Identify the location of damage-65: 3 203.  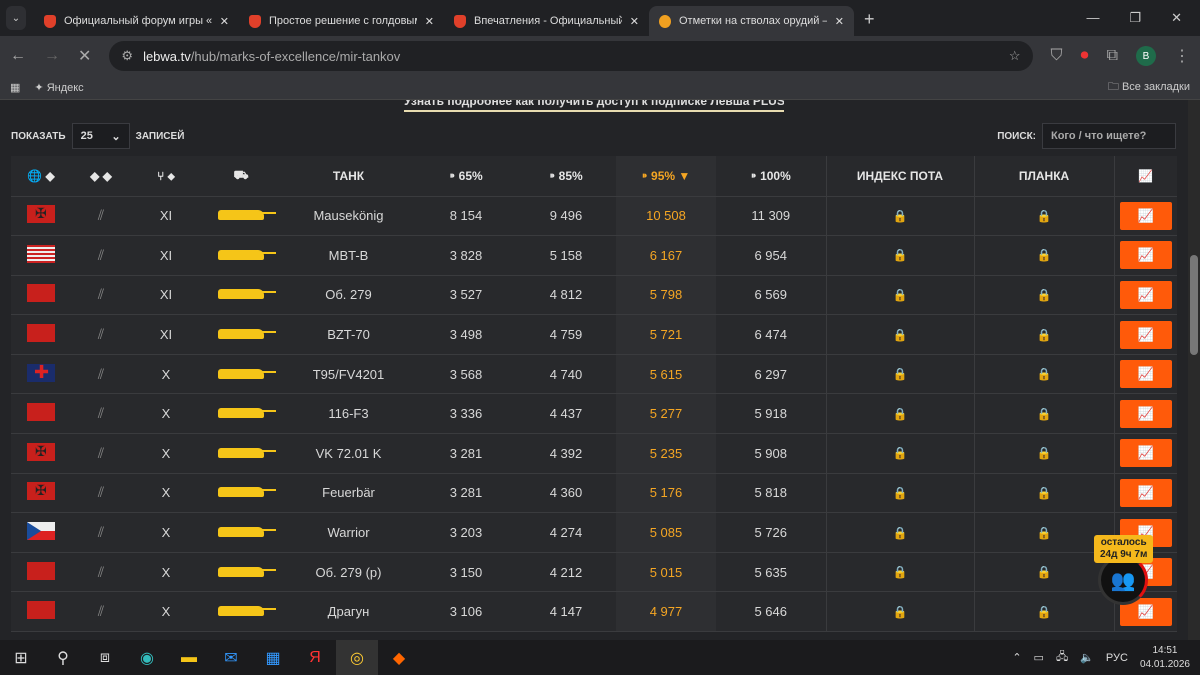
(466, 532).